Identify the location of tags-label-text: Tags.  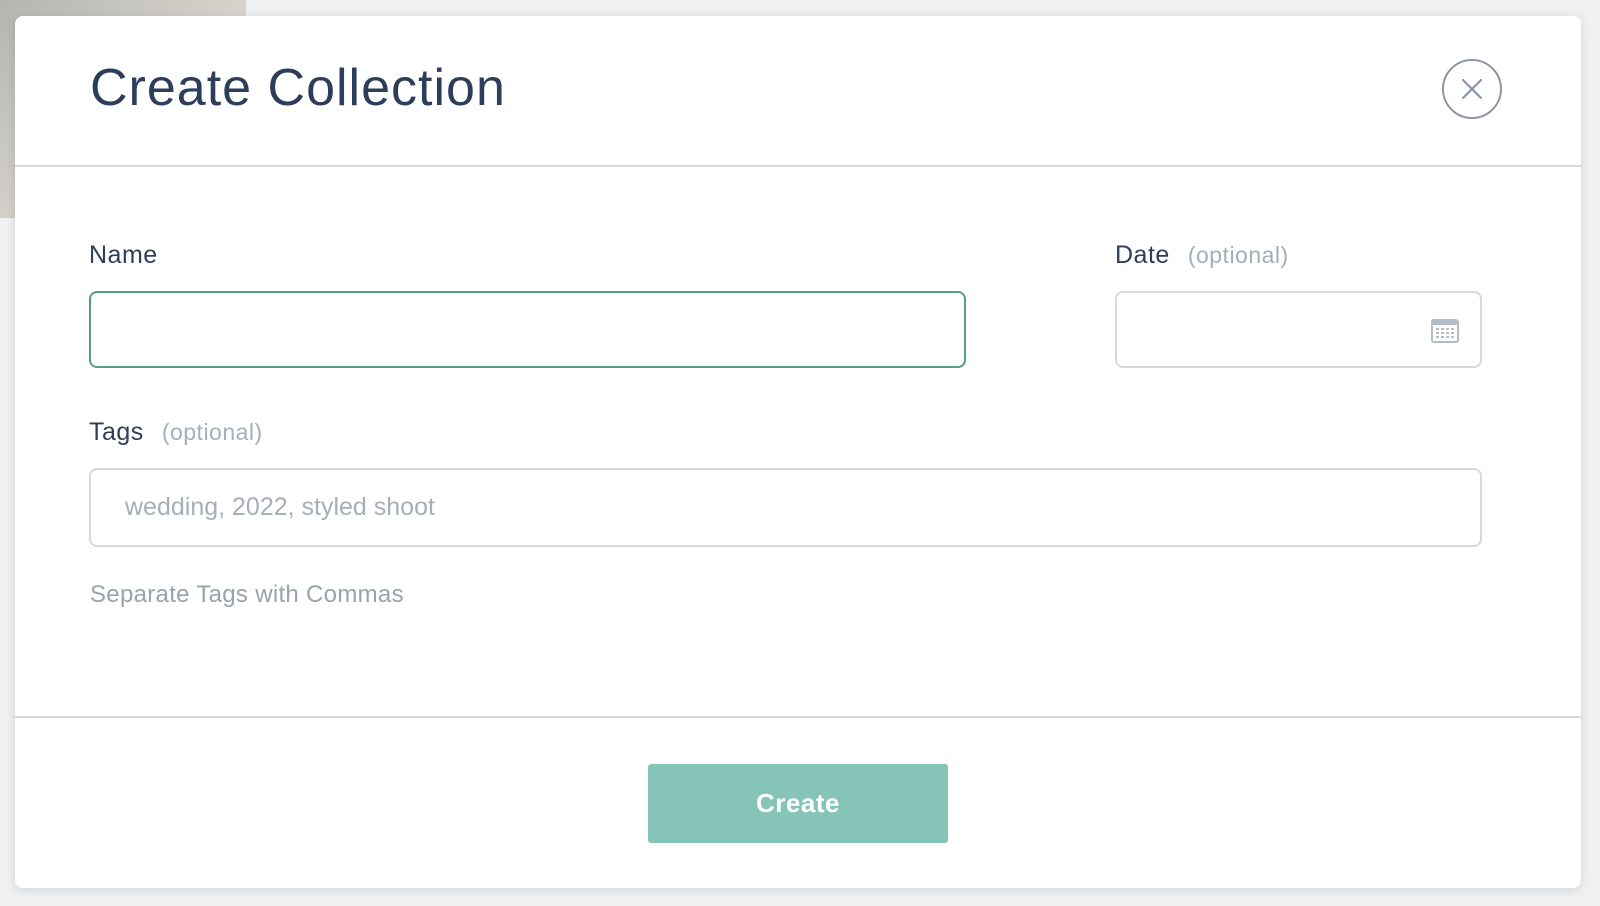
(116, 432).